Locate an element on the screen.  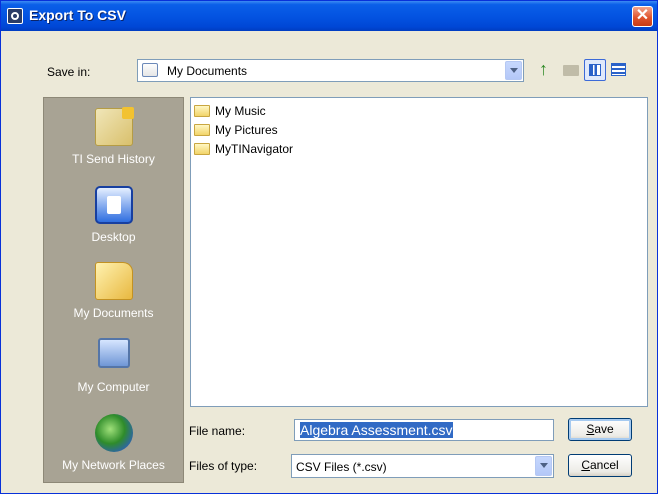
file-type-dropdown: CSV Files (*.csv) is located at coordinates (422, 466).